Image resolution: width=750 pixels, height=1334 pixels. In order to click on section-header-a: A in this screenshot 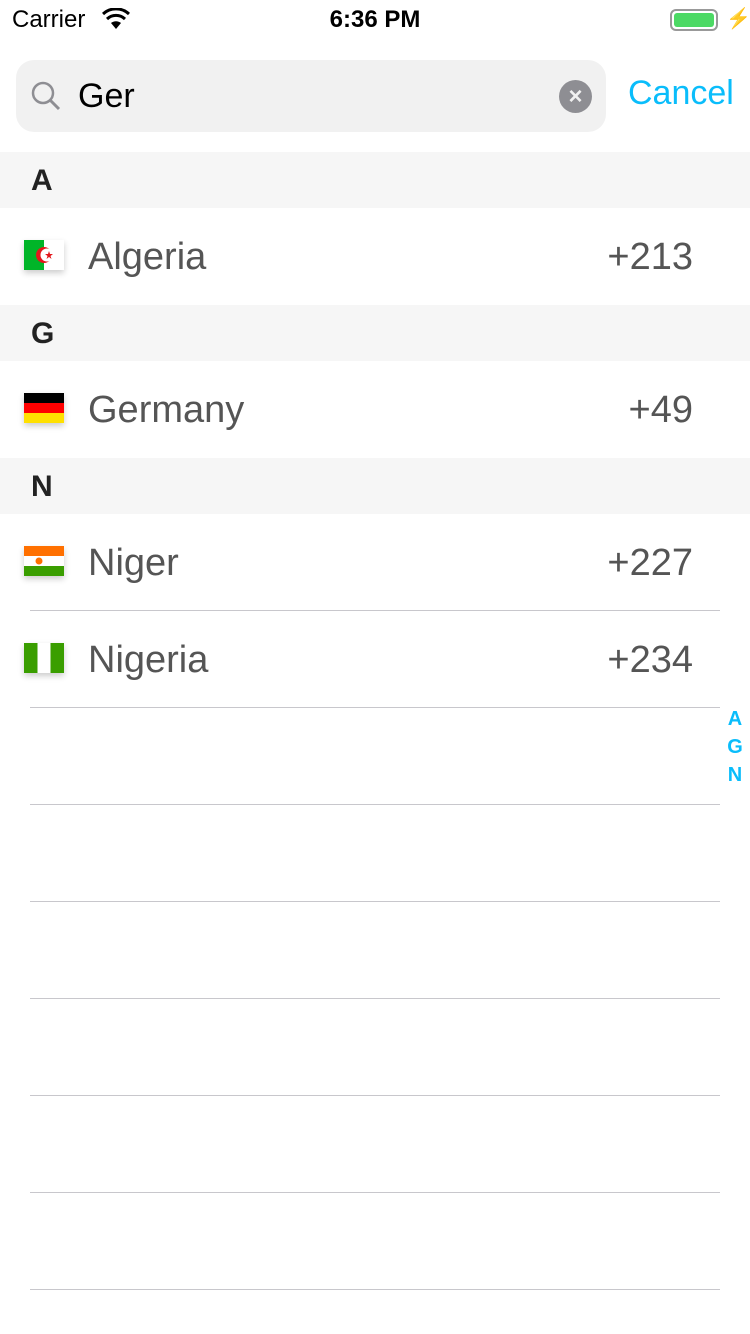, I will do `click(375, 180)`.